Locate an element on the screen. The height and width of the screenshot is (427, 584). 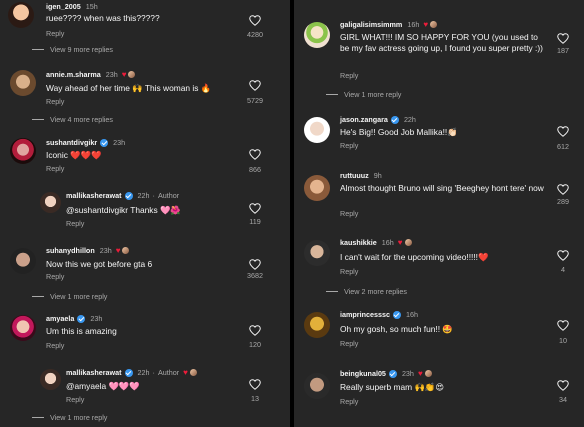
view-replies-button: View 4 more replies is located at coordinates (72, 119).